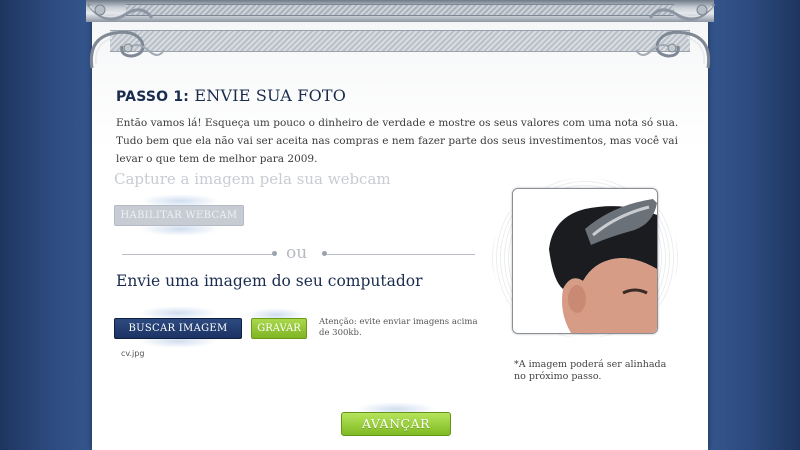 The width and height of the screenshot is (800, 450). Describe the element at coordinates (252, 179) in the screenshot. I see `webcam-section-title: Capture a imagem pela sua webcam` at that location.